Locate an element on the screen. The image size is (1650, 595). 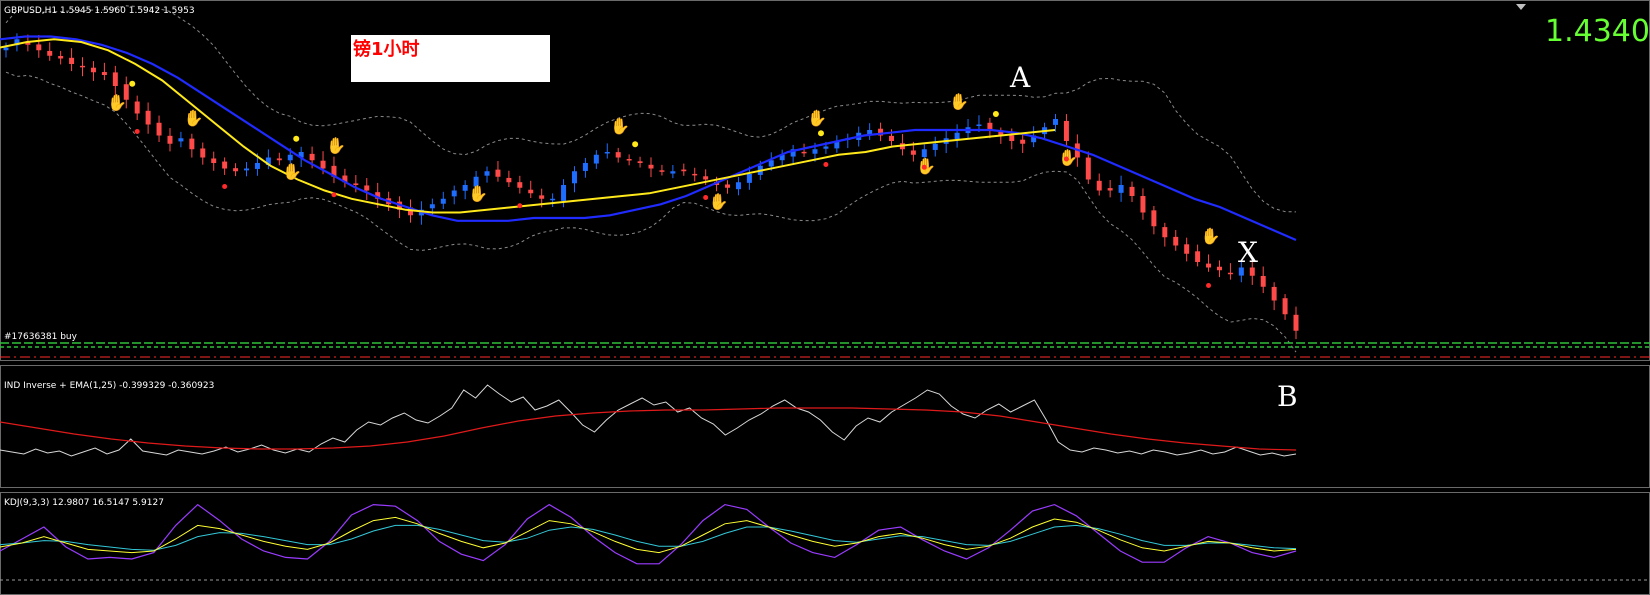
annotation-box-text: 镑1小时 is located at coordinates (386, 49).